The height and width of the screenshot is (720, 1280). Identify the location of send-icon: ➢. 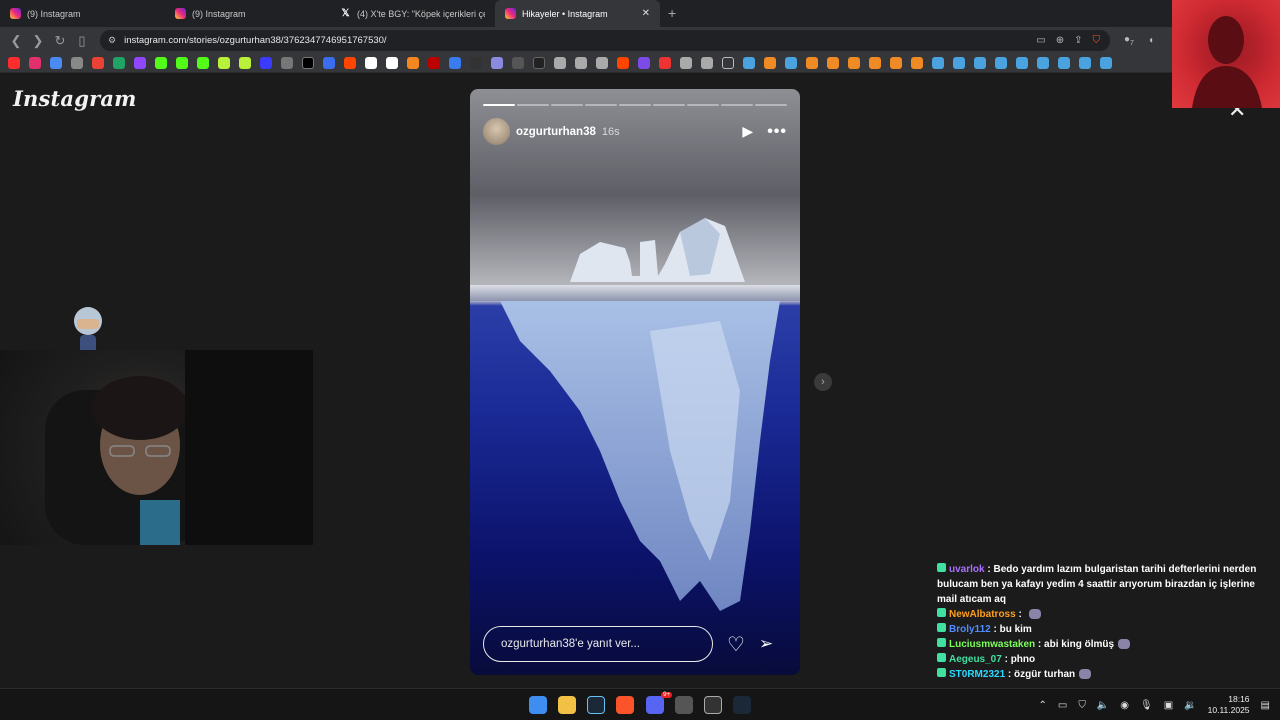
(766, 644).